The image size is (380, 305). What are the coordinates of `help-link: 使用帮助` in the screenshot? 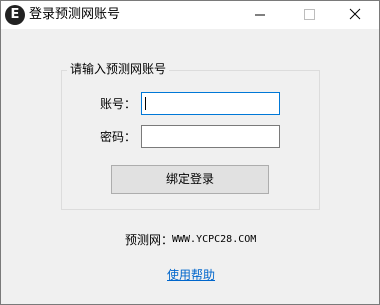 It's located at (191, 275).